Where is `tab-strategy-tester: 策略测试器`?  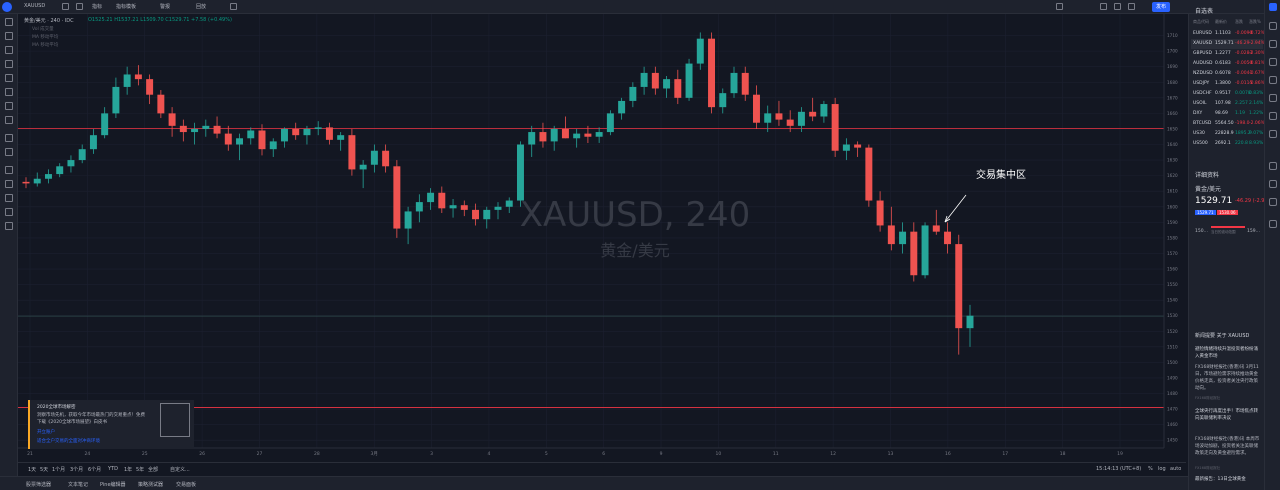
tab-strategy-tester: 策略测试器 is located at coordinates (150, 484).